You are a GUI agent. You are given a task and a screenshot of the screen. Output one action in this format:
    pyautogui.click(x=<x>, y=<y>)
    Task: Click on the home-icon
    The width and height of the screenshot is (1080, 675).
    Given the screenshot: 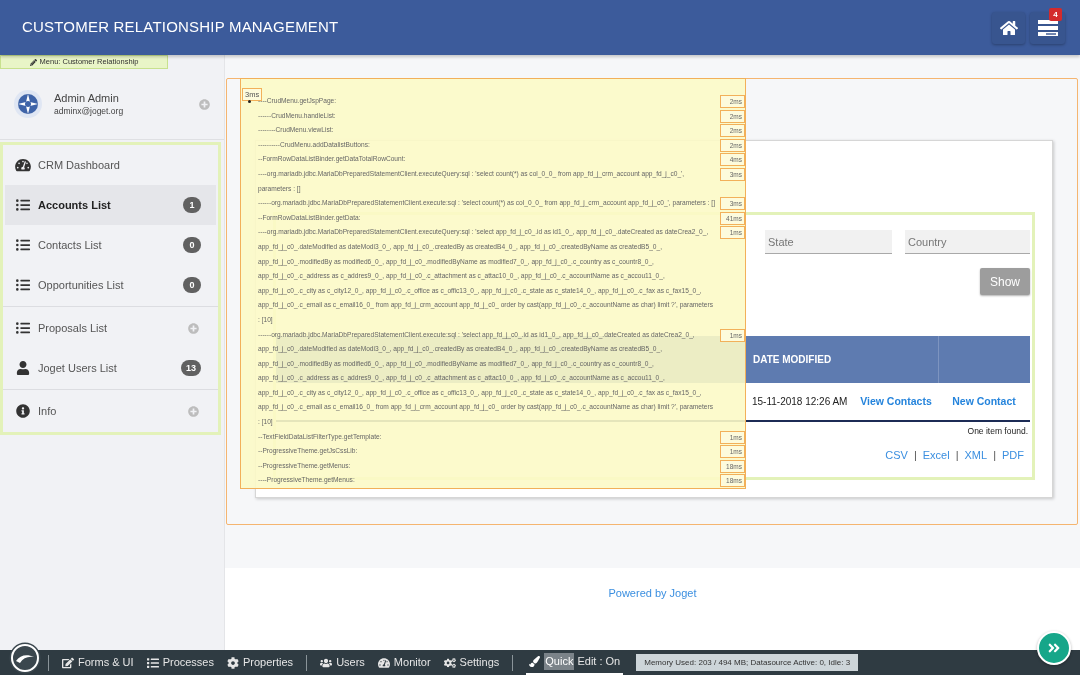 What is the action you would take?
    pyautogui.click(x=1008, y=27)
    